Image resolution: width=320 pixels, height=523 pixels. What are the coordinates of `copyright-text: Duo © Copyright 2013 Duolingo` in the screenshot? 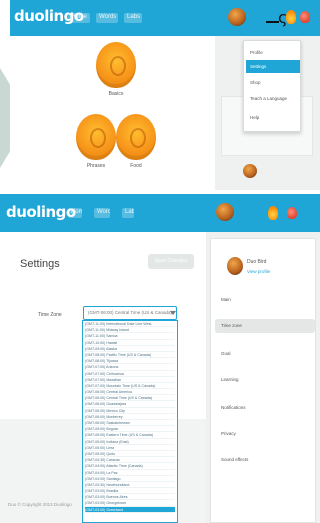 It's located at (40, 504).